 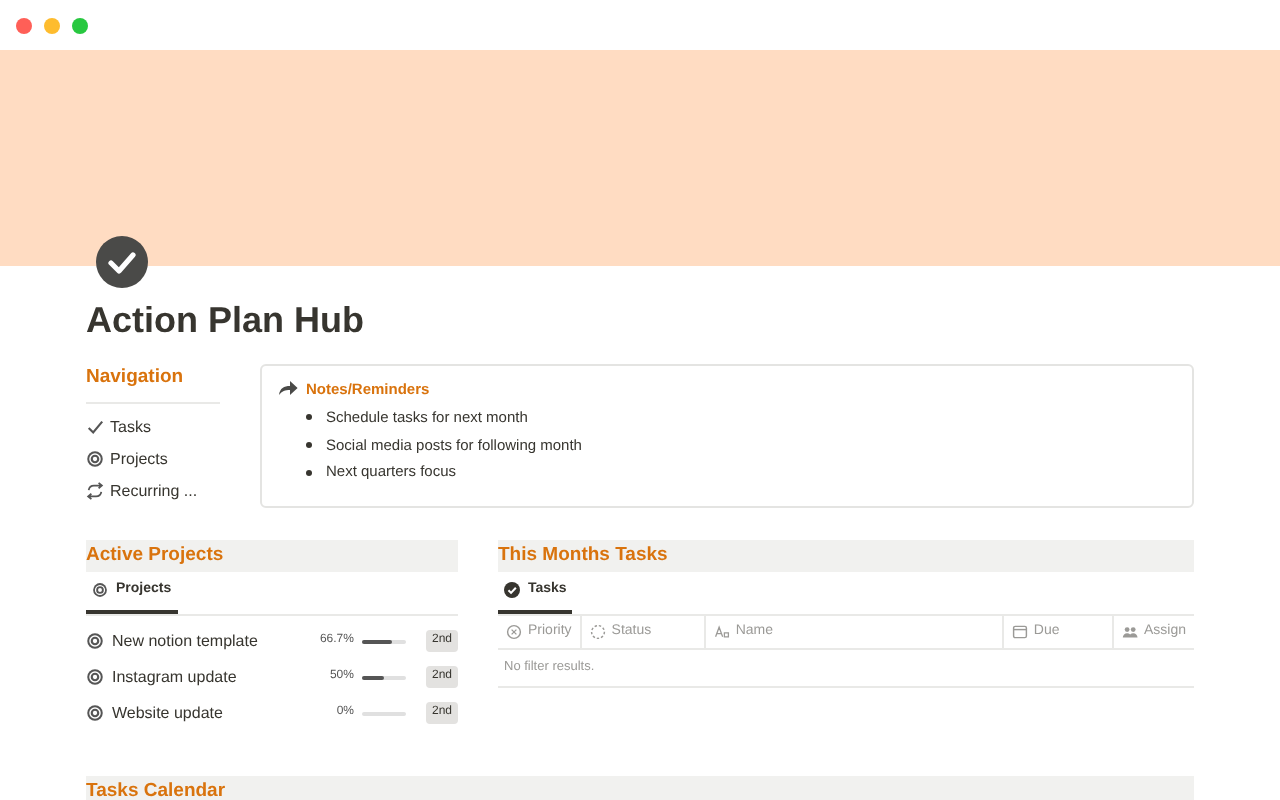 What do you see at coordinates (153, 383) in the screenshot?
I see `section-heading: Navigation` at bounding box center [153, 383].